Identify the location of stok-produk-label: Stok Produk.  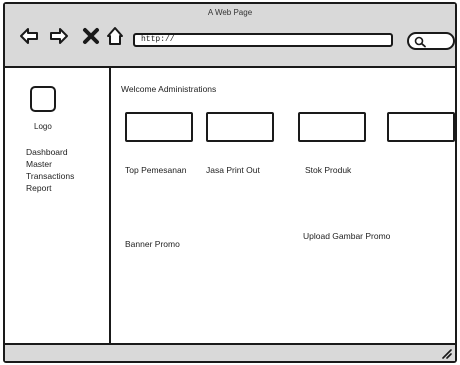
(328, 170).